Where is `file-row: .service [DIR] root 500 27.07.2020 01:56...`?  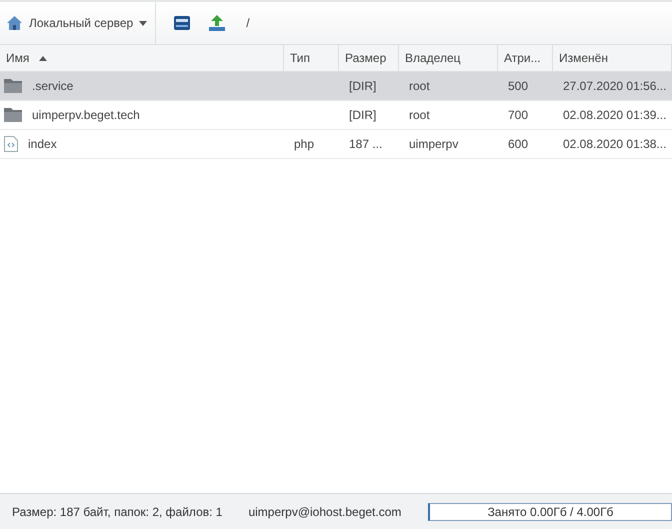
file-row: .service [DIR] root 500 27.07.2020 01:56... is located at coordinates (336, 86).